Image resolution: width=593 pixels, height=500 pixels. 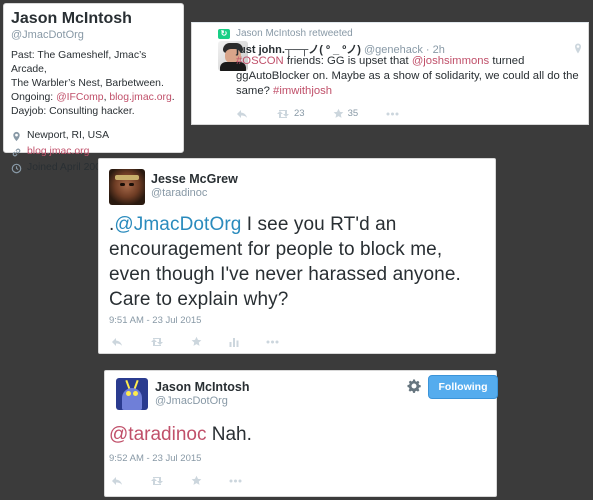 I want to click on favorite-button: 35, so click(x=346, y=113).